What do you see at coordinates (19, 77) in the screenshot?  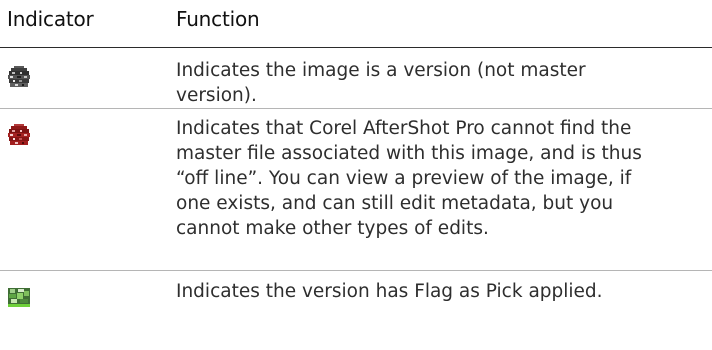 I see `version-icon` at bounding box center [19, 77].